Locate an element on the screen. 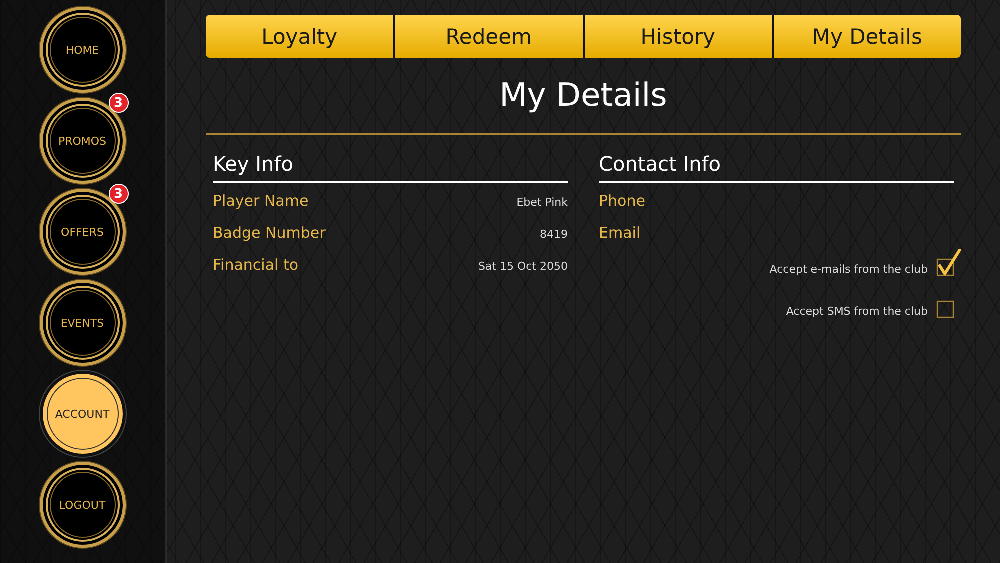  field-label: Financial to is located at coordinates (256, 265).